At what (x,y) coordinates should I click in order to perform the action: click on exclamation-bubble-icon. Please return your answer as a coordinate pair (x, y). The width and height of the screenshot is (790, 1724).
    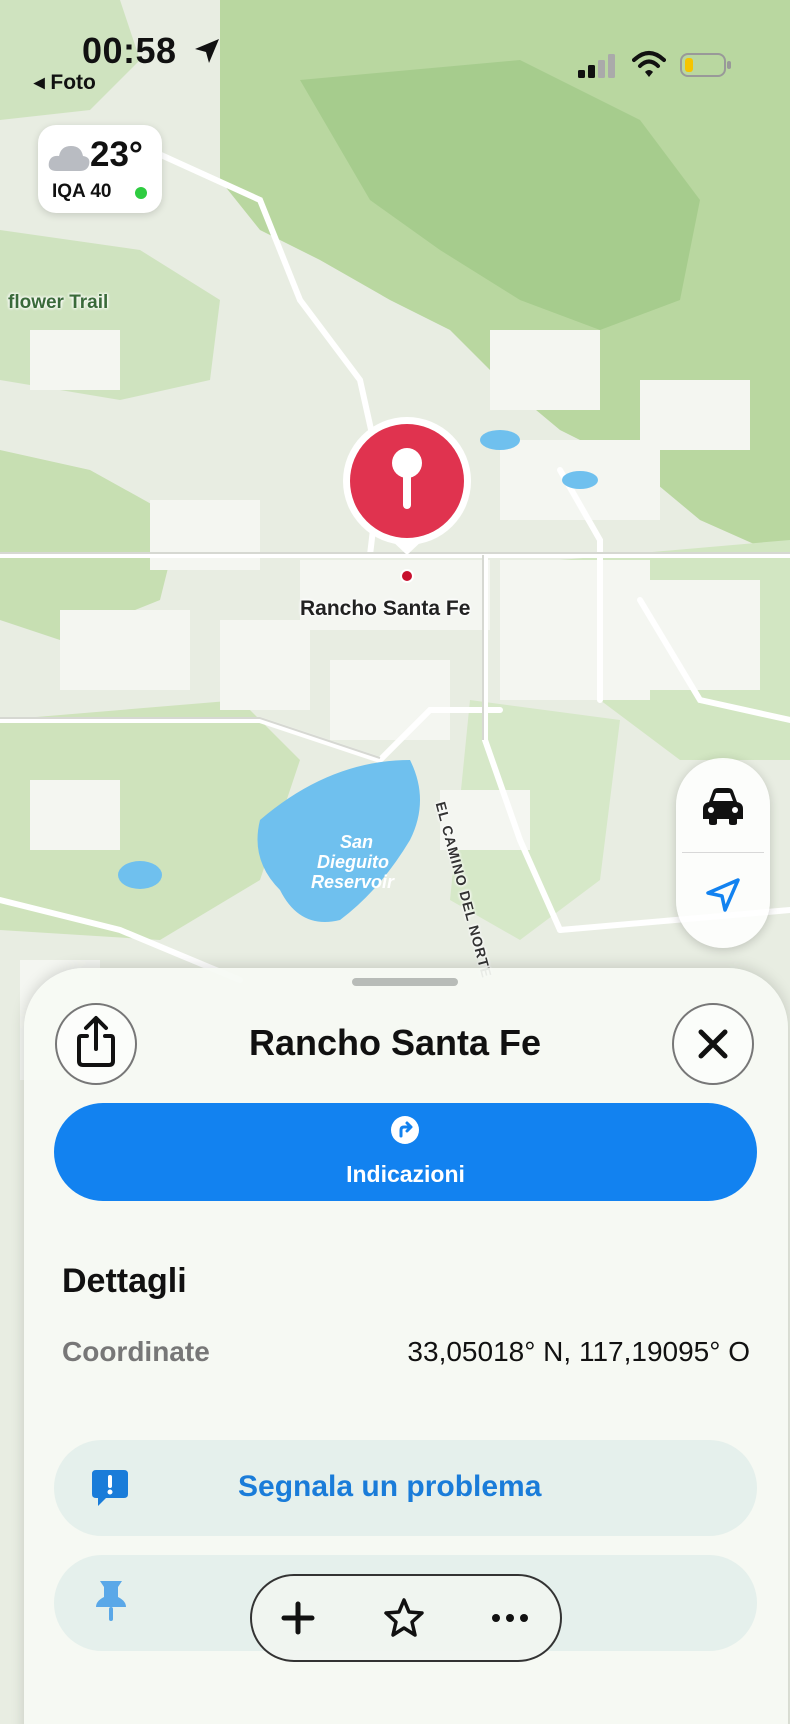
    Looking at the image, I should click on (110, 1488).